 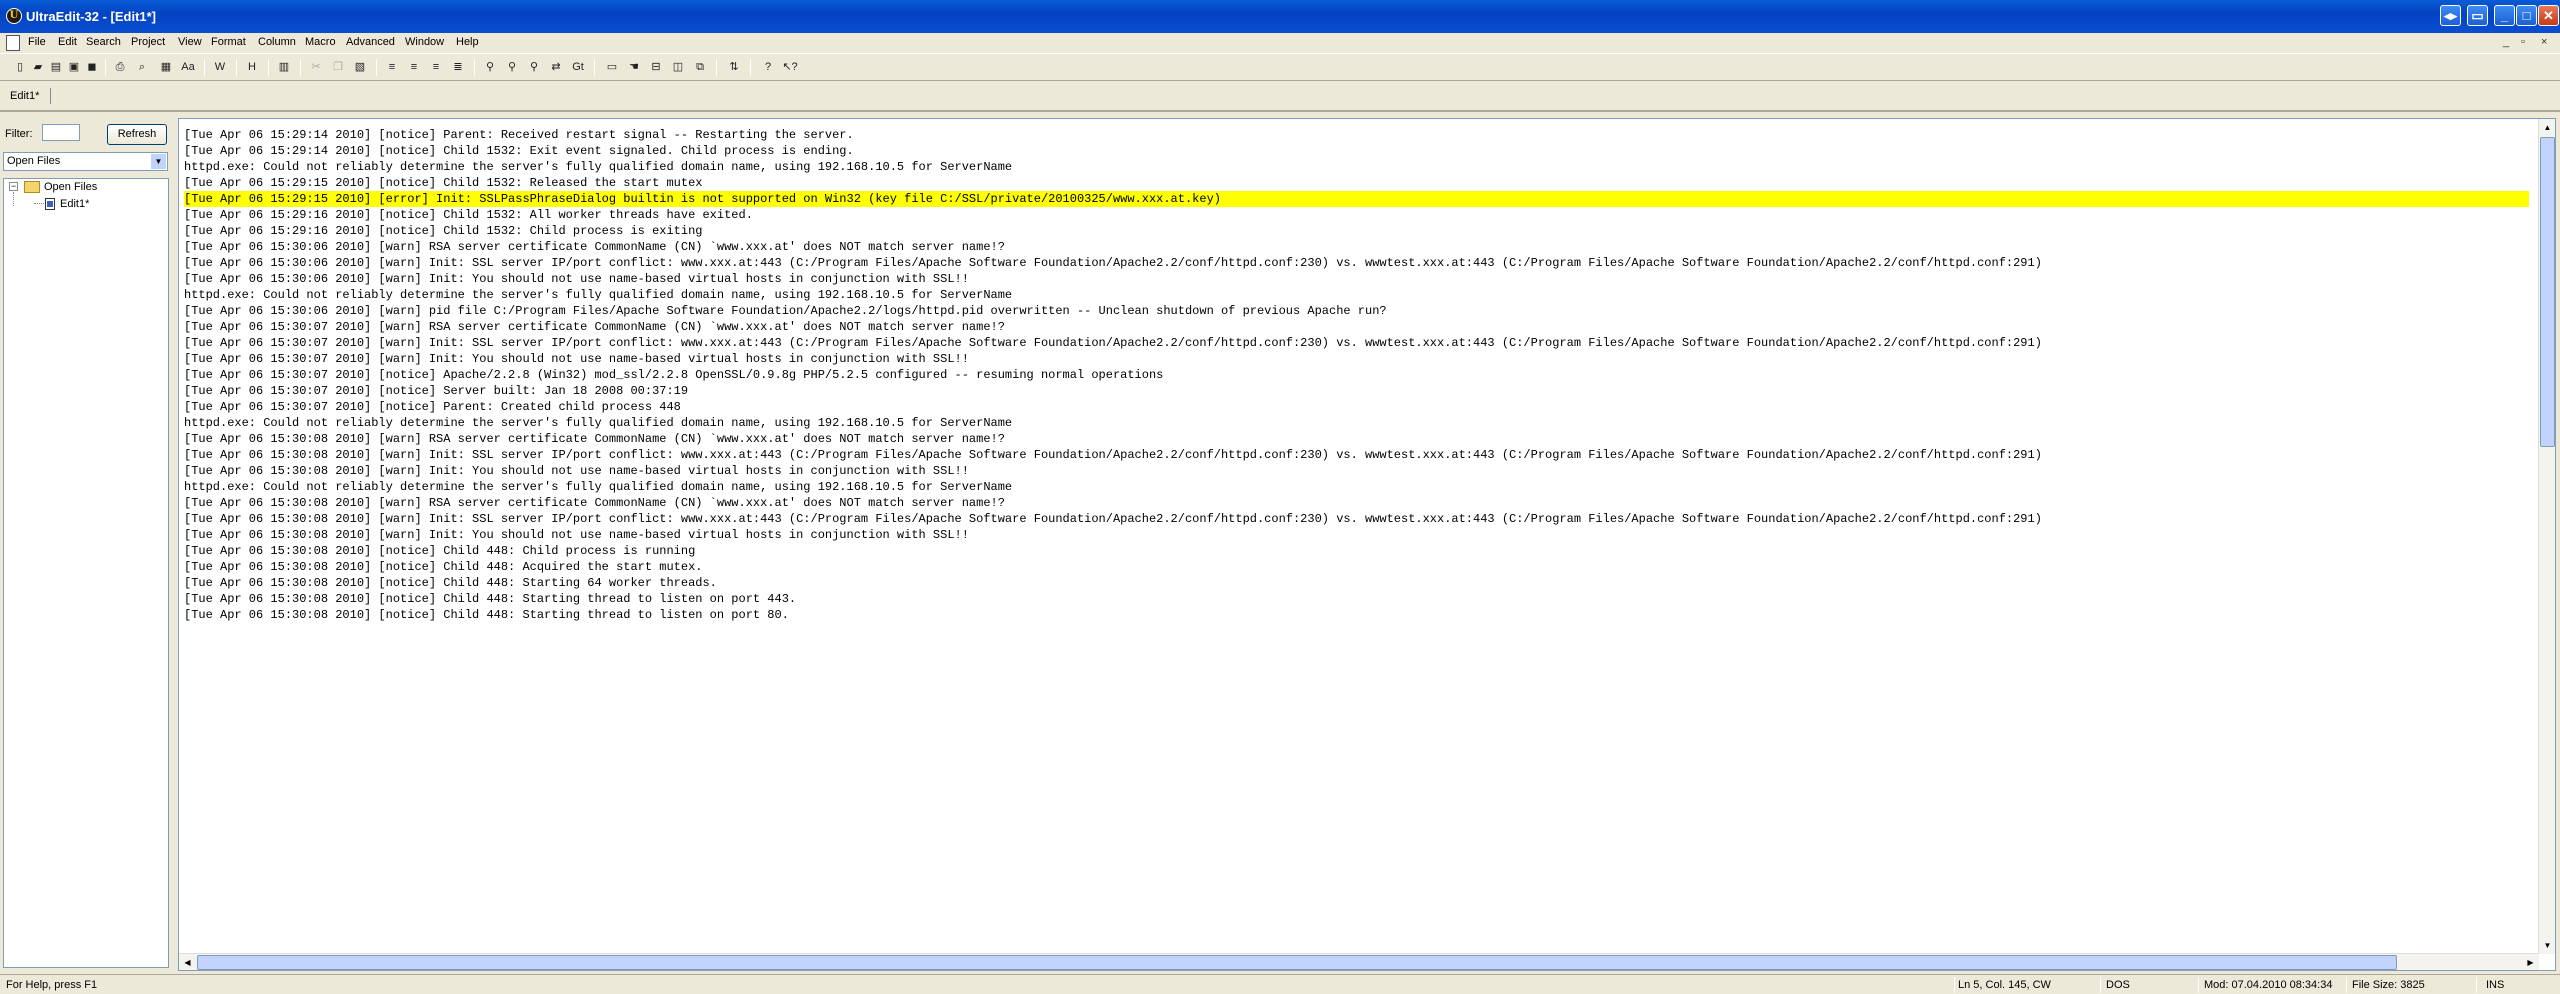 What do you see at coordinates (556, 67) in the screenshot?
I see `replace-icon: ⇄` at bounding box center [556, 67].